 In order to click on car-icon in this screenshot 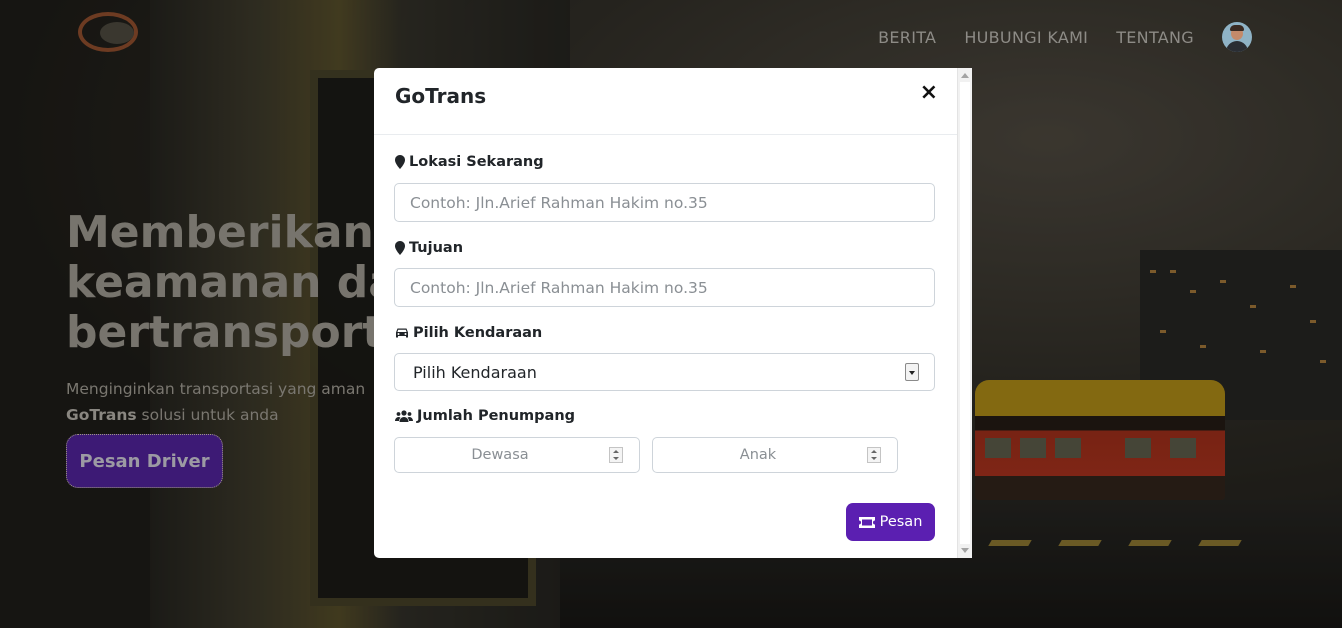, I will do `click(402, 333)`.